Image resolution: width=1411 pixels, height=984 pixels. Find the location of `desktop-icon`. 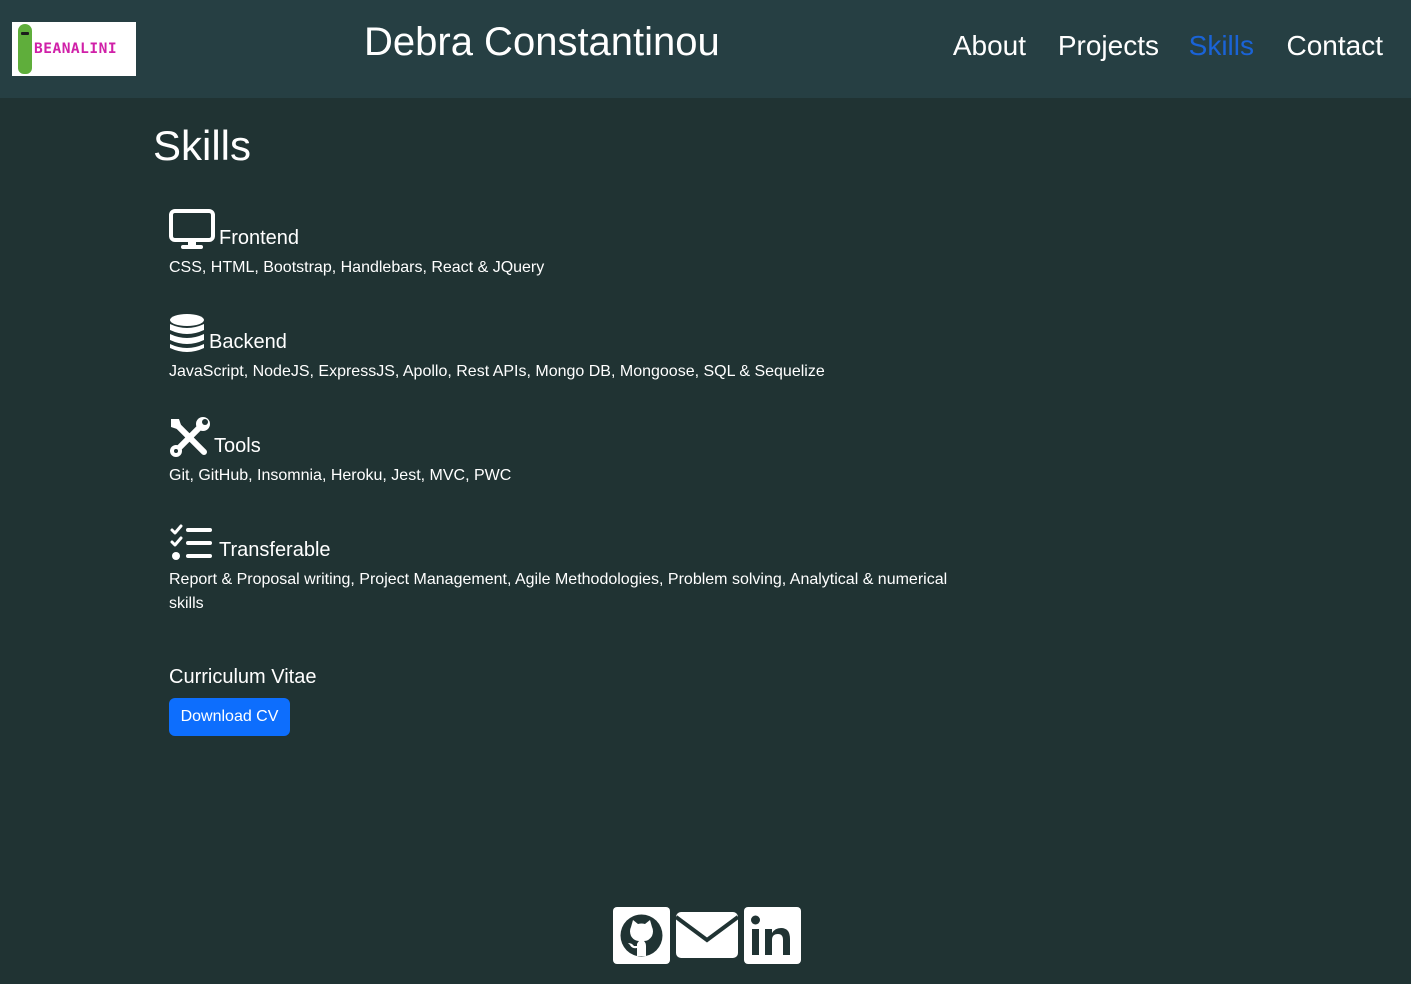

desktop-icon is located at coordinates (192, 229).